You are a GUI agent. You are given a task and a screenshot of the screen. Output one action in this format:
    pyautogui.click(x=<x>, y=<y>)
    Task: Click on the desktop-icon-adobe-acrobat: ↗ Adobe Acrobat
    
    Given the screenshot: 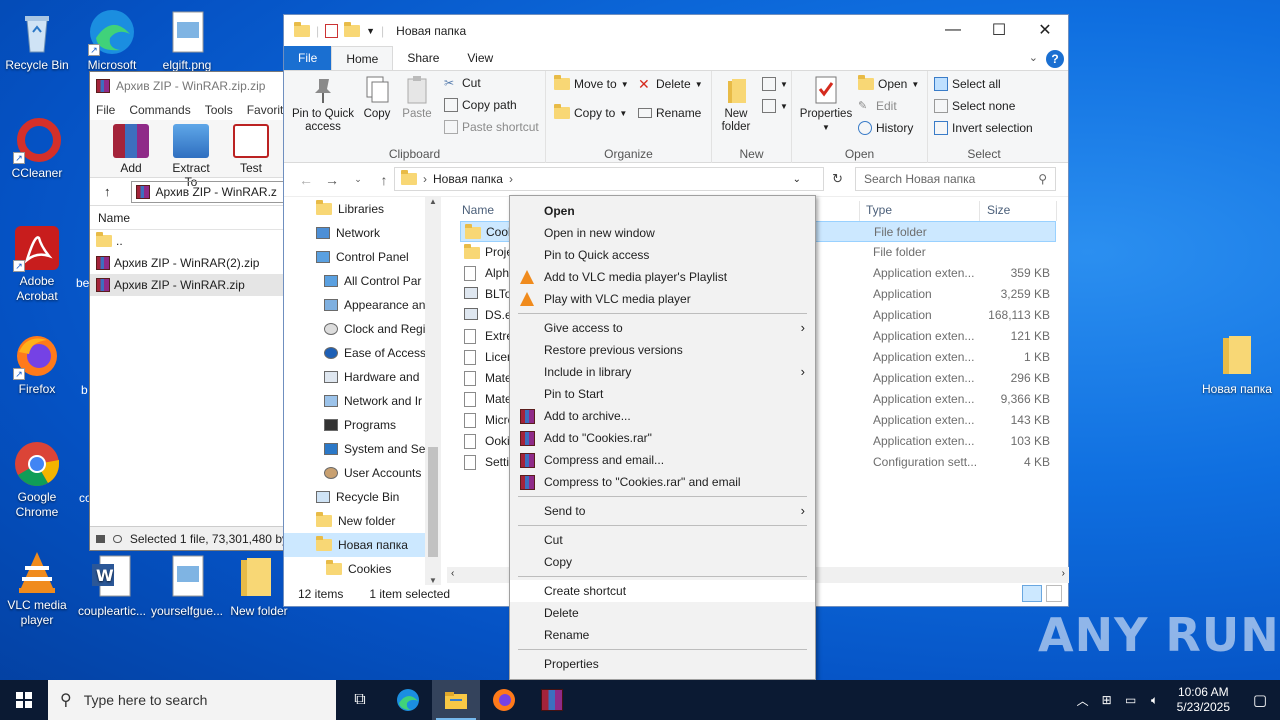 What is the action you would take?
    pyautogui.click(x=37, y=264)
    